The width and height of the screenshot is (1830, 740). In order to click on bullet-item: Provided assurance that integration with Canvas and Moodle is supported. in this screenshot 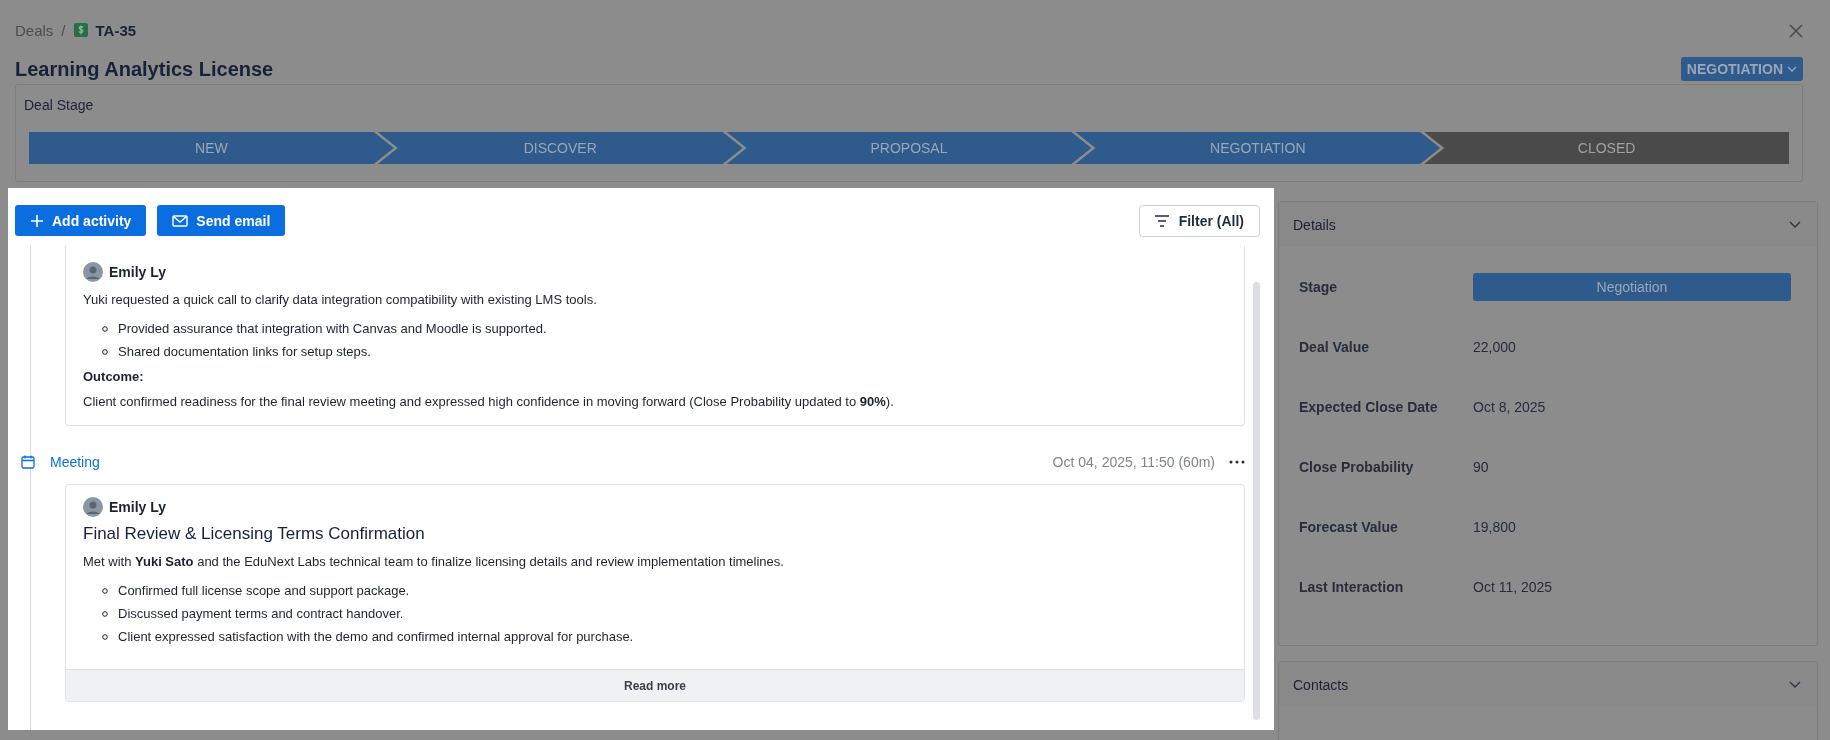, I will do `click(332, 328)`.